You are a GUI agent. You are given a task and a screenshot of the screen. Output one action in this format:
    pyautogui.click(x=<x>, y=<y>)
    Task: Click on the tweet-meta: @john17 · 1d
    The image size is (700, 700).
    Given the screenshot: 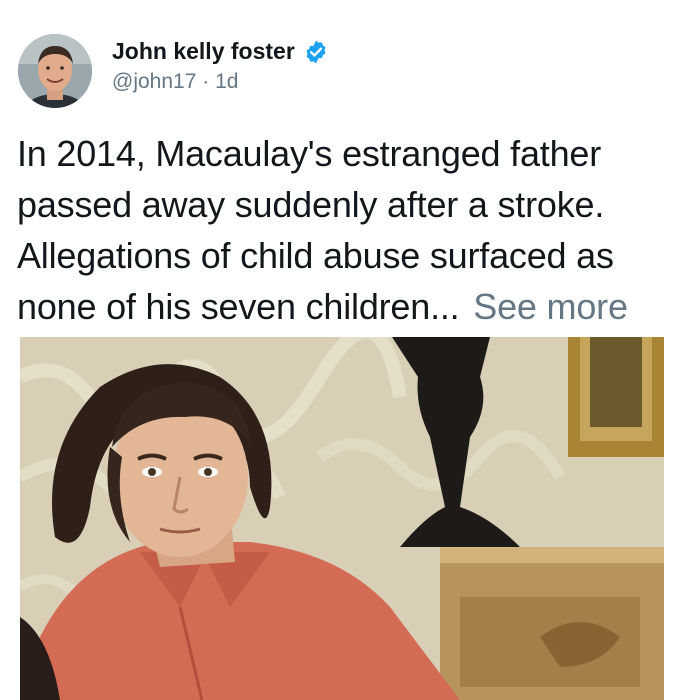 What is the action you would take?
    pyautogui.click(x=220, y=82)
    